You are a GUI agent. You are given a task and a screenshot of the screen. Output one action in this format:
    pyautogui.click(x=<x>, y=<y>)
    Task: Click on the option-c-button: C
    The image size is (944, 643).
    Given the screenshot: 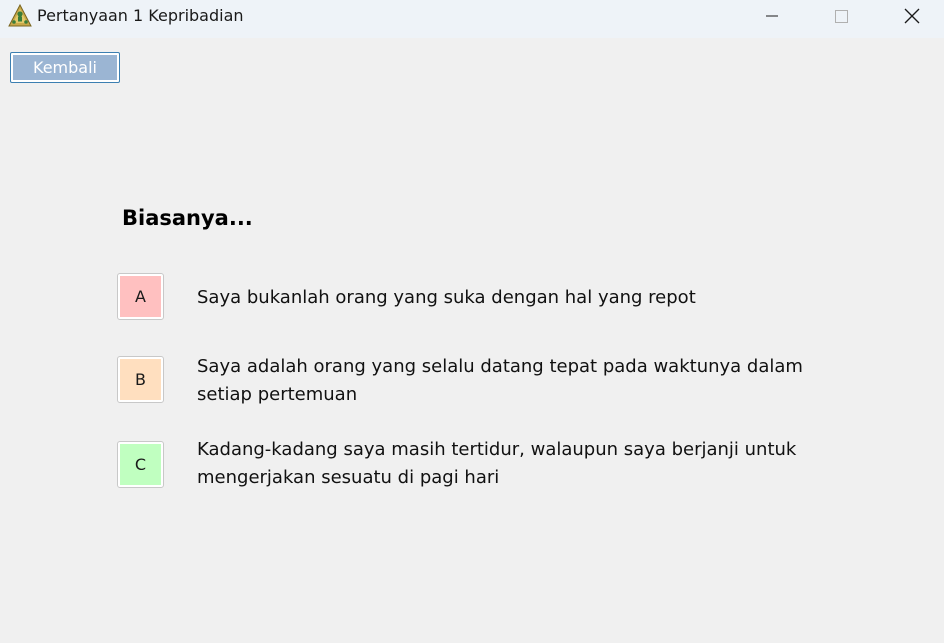 What is the action you would take?
    pyautogui.click(x=140, y=464)
    